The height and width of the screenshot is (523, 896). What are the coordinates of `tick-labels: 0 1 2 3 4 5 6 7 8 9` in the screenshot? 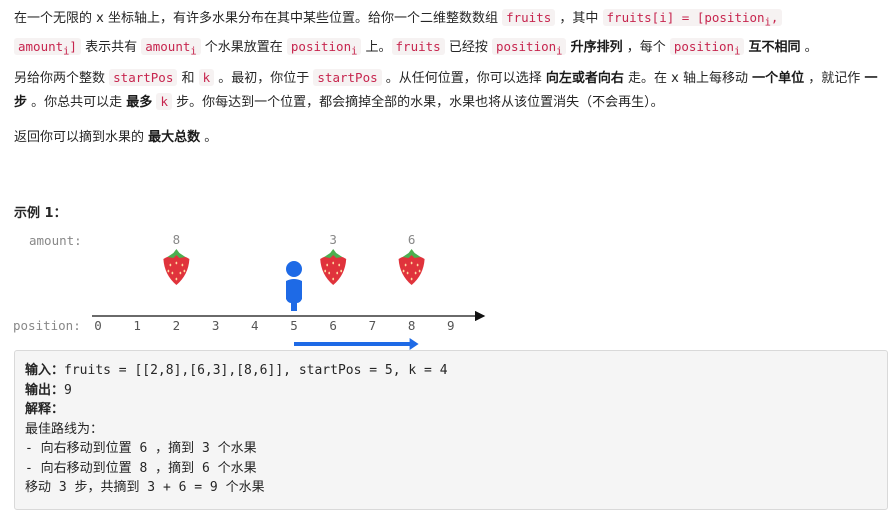 It's located at (274, 325).